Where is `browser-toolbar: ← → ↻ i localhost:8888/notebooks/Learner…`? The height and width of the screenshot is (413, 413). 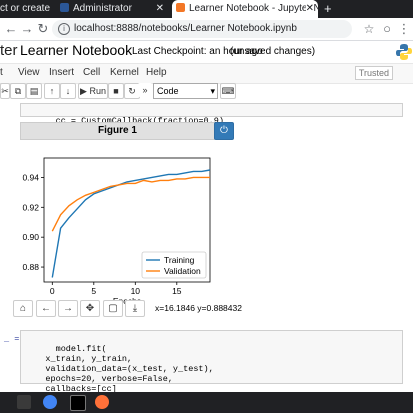 browser-toolbar: ← → ↻ i localhost:8888/notebooks/Learner… is located at coordinates (206, 29).